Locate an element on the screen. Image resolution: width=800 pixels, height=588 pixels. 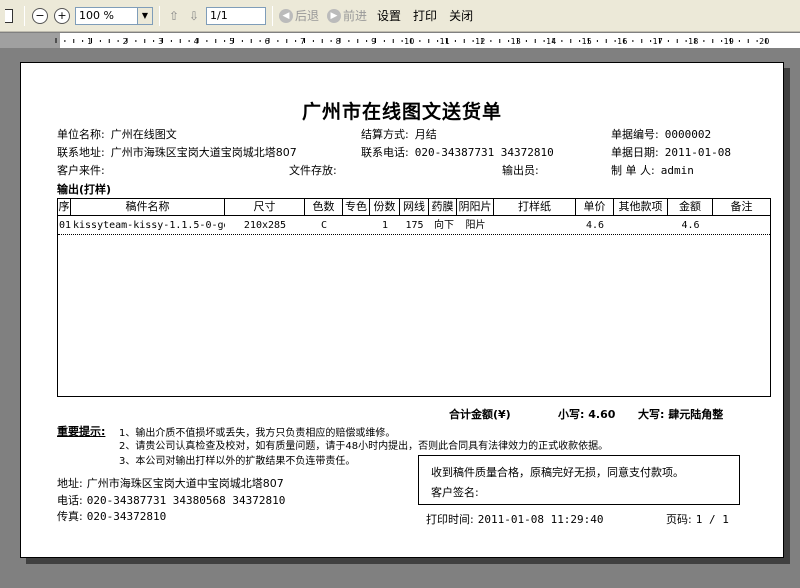
contact-phone-field: 联系电话: 020-34387731 34372810 is located at coordinates (457, 152).